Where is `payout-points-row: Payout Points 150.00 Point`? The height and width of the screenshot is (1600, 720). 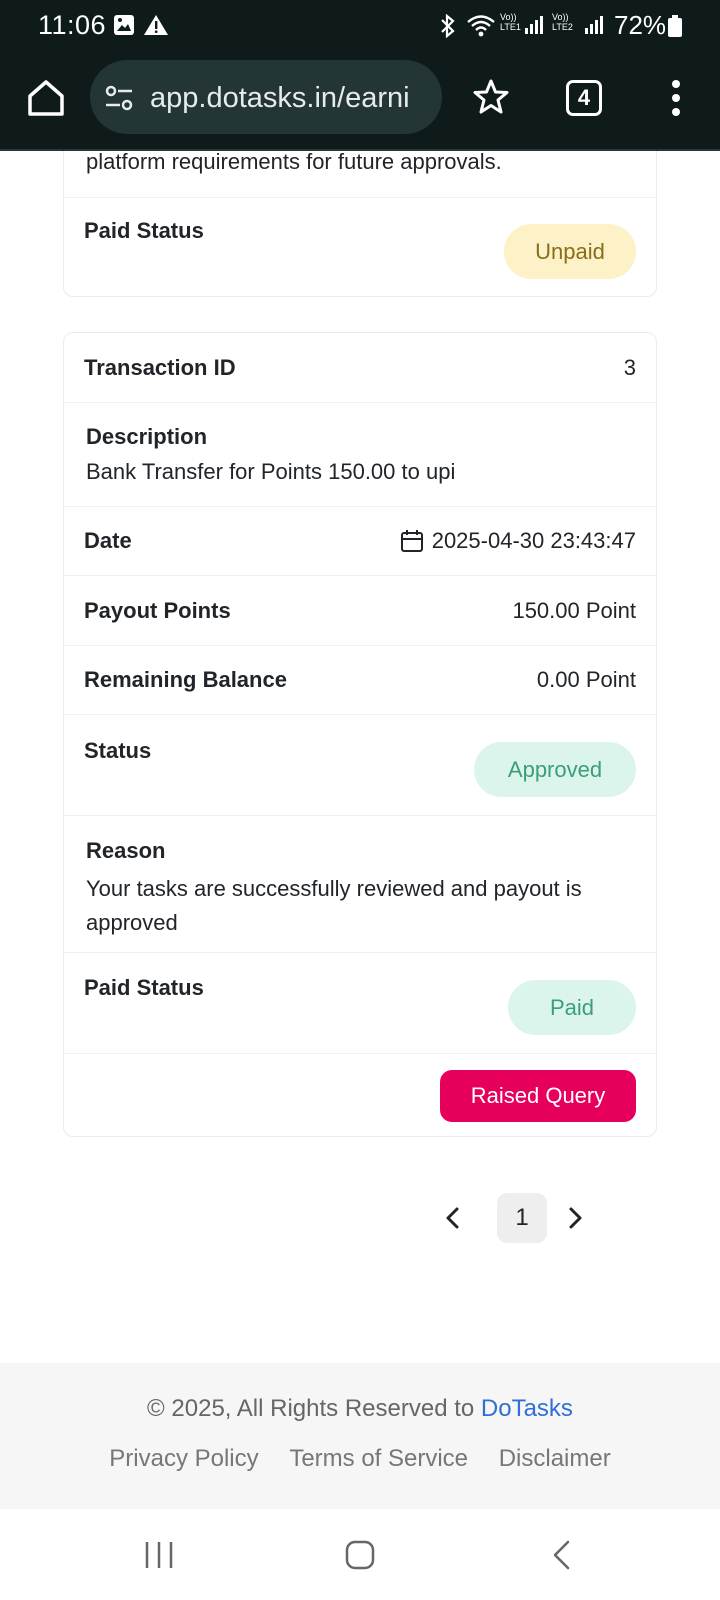
payout-points-row: Payout Points 150.00 Point is located at coordinates (360, 611).